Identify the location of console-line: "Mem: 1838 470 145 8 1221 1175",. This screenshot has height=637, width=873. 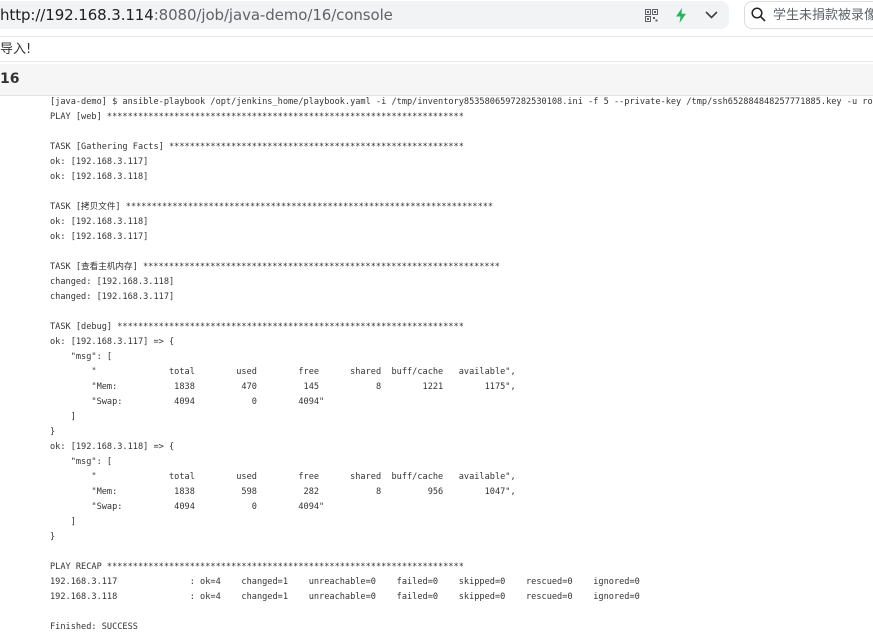
(283, 387).